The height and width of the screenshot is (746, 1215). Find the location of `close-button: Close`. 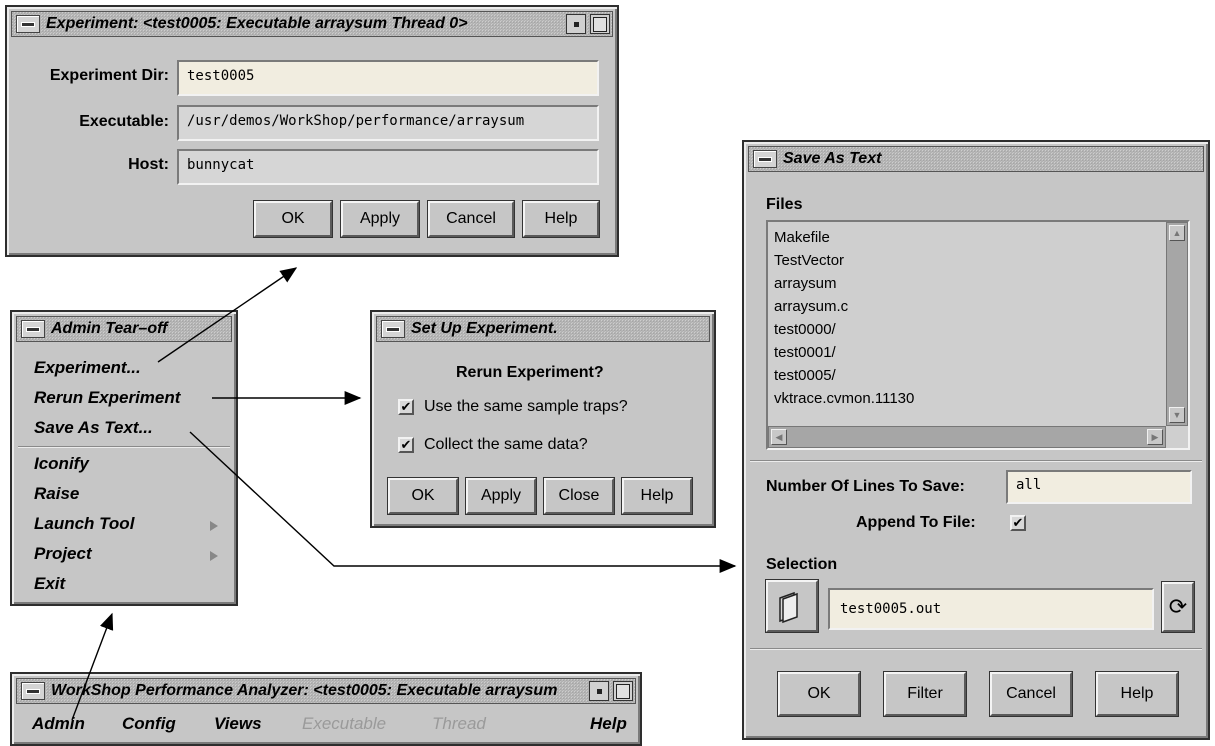

close-button: Close is located at coordinates (579, 496).